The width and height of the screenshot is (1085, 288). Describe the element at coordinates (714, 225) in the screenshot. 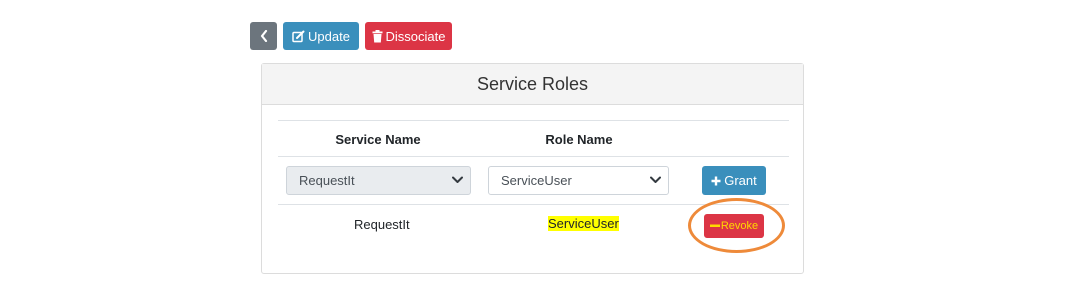

I see `minus-icon` at that location.